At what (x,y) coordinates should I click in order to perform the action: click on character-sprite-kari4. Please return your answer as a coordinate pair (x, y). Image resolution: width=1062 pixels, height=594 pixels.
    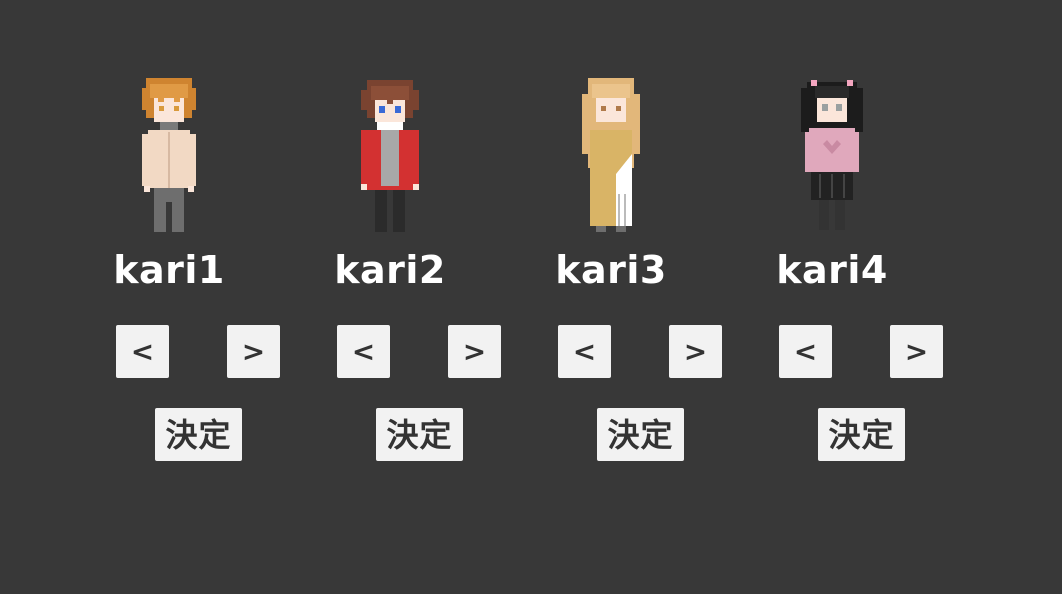
    Looking at the image, I should click on (832, 155).